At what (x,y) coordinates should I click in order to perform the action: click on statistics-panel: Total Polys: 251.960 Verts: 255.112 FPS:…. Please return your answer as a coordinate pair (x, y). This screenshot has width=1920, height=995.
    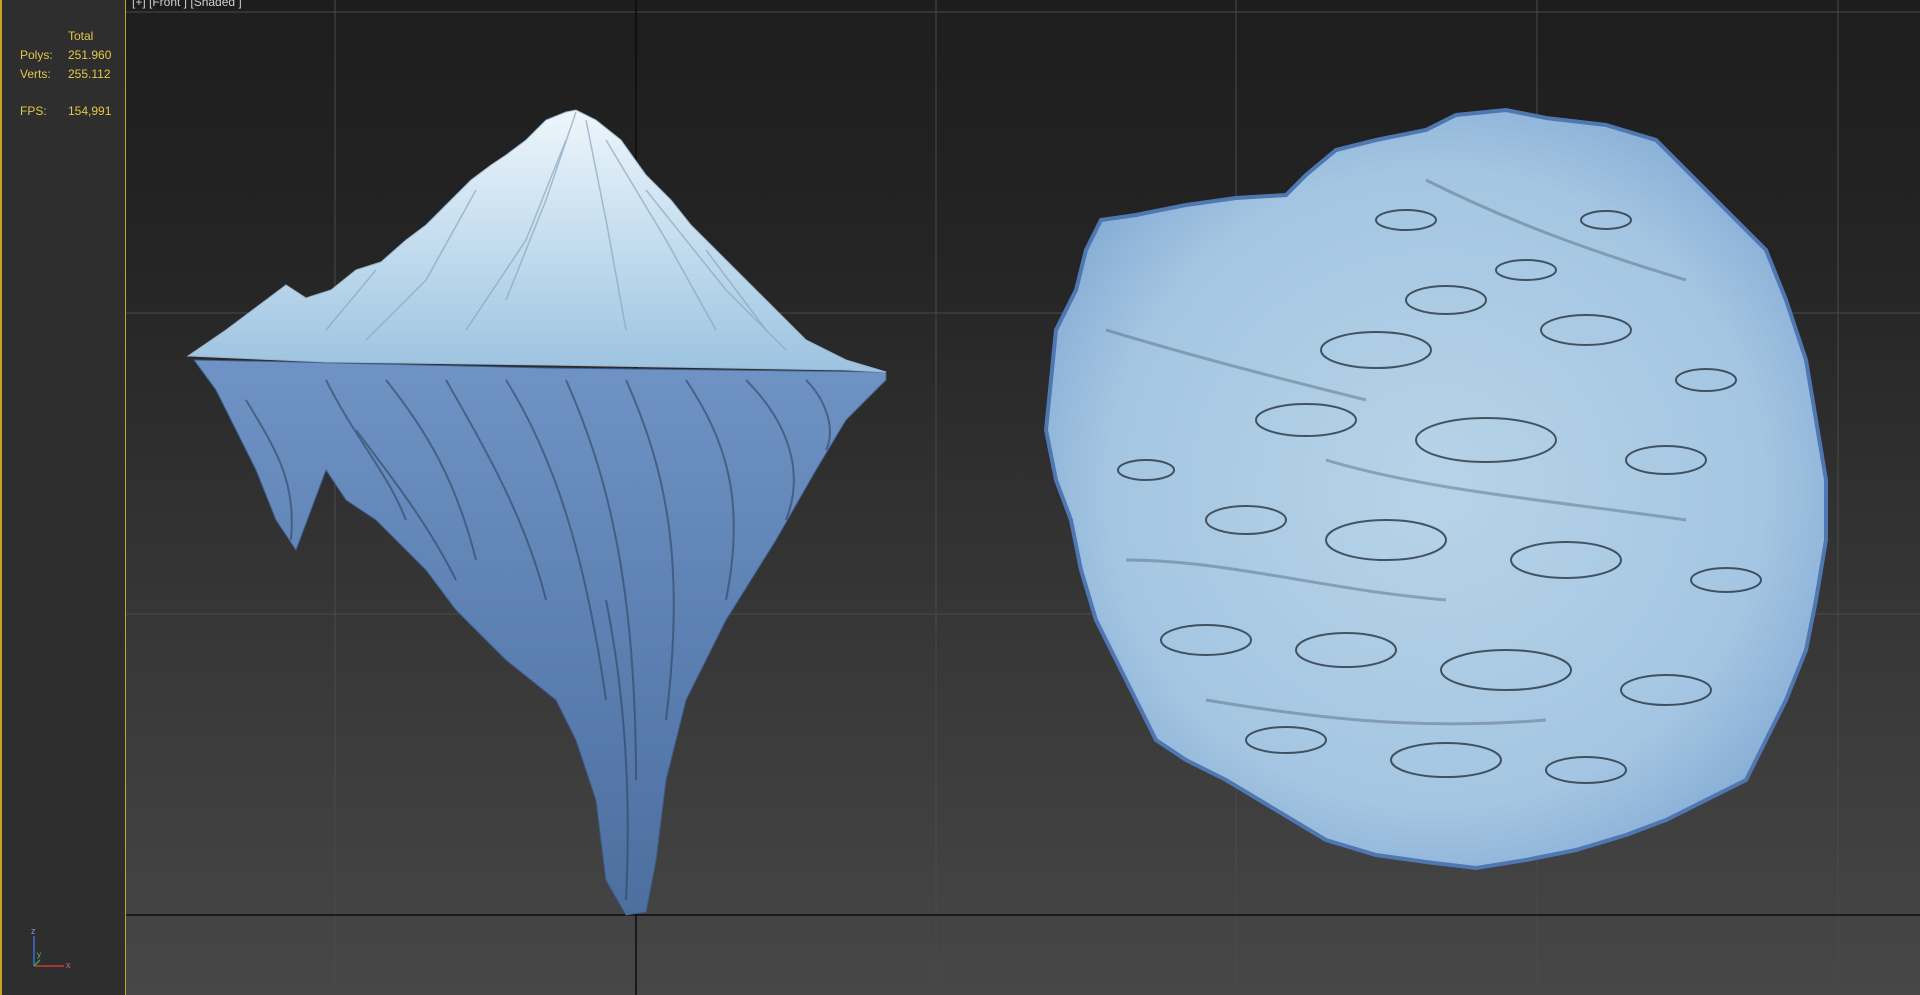
    Looking at the image, I should click on (63, 497).